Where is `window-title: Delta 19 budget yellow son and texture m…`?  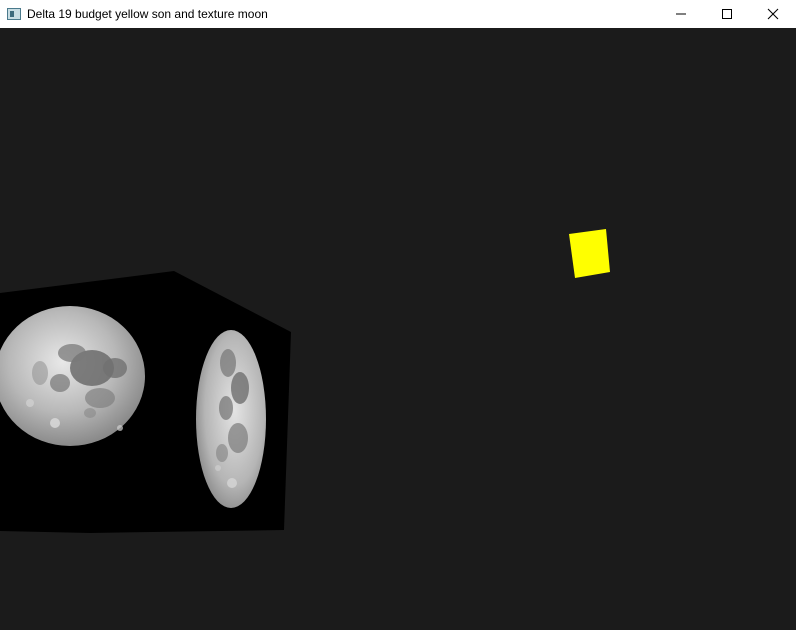
window-title: Delta 19 budget yellow son and texture m… is located at coordinates (147, 14).